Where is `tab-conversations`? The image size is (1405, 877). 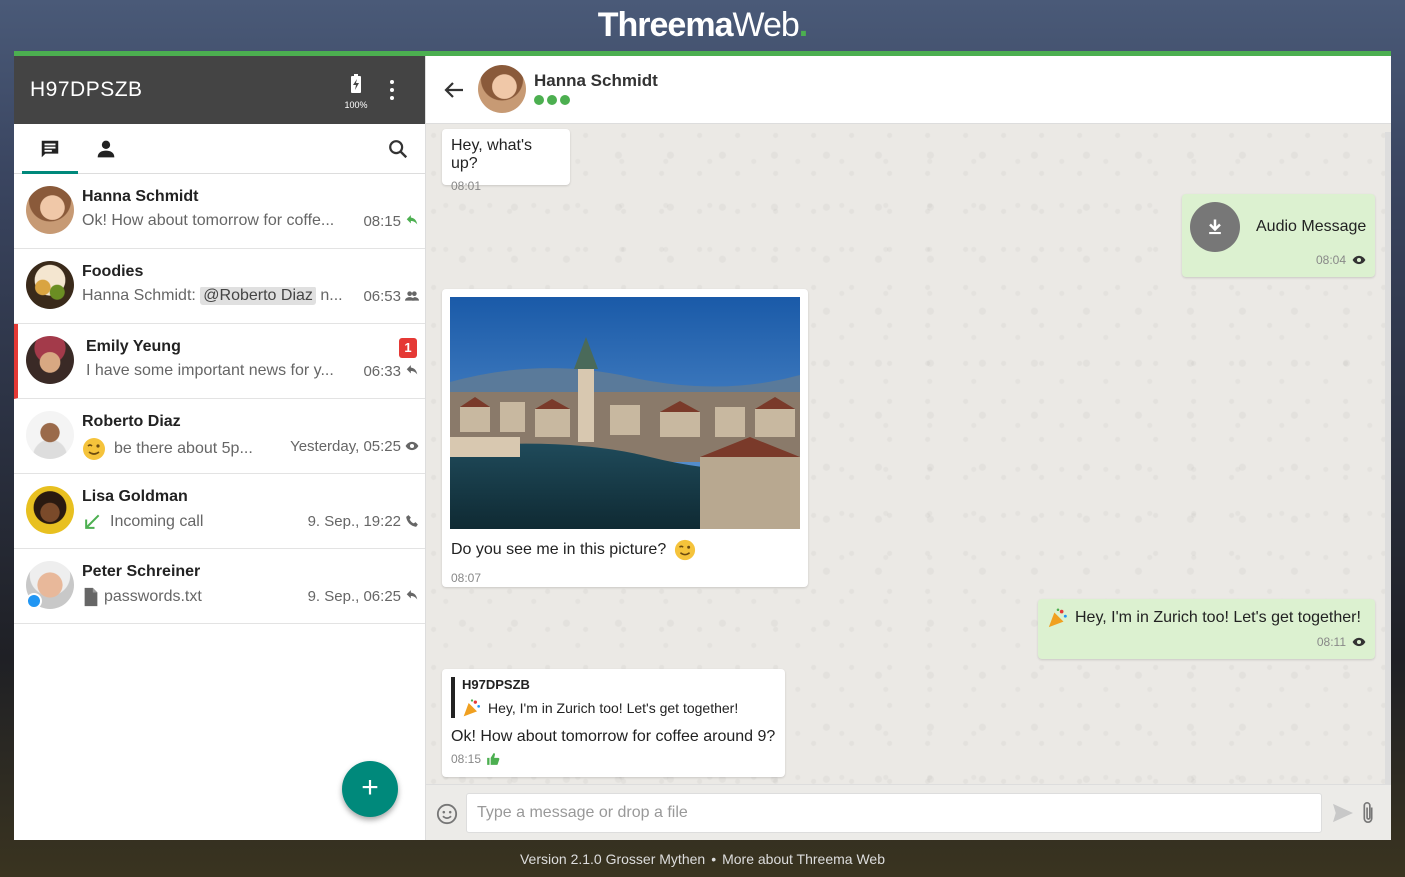
tab-conversations is located at coordinates (50, 149).